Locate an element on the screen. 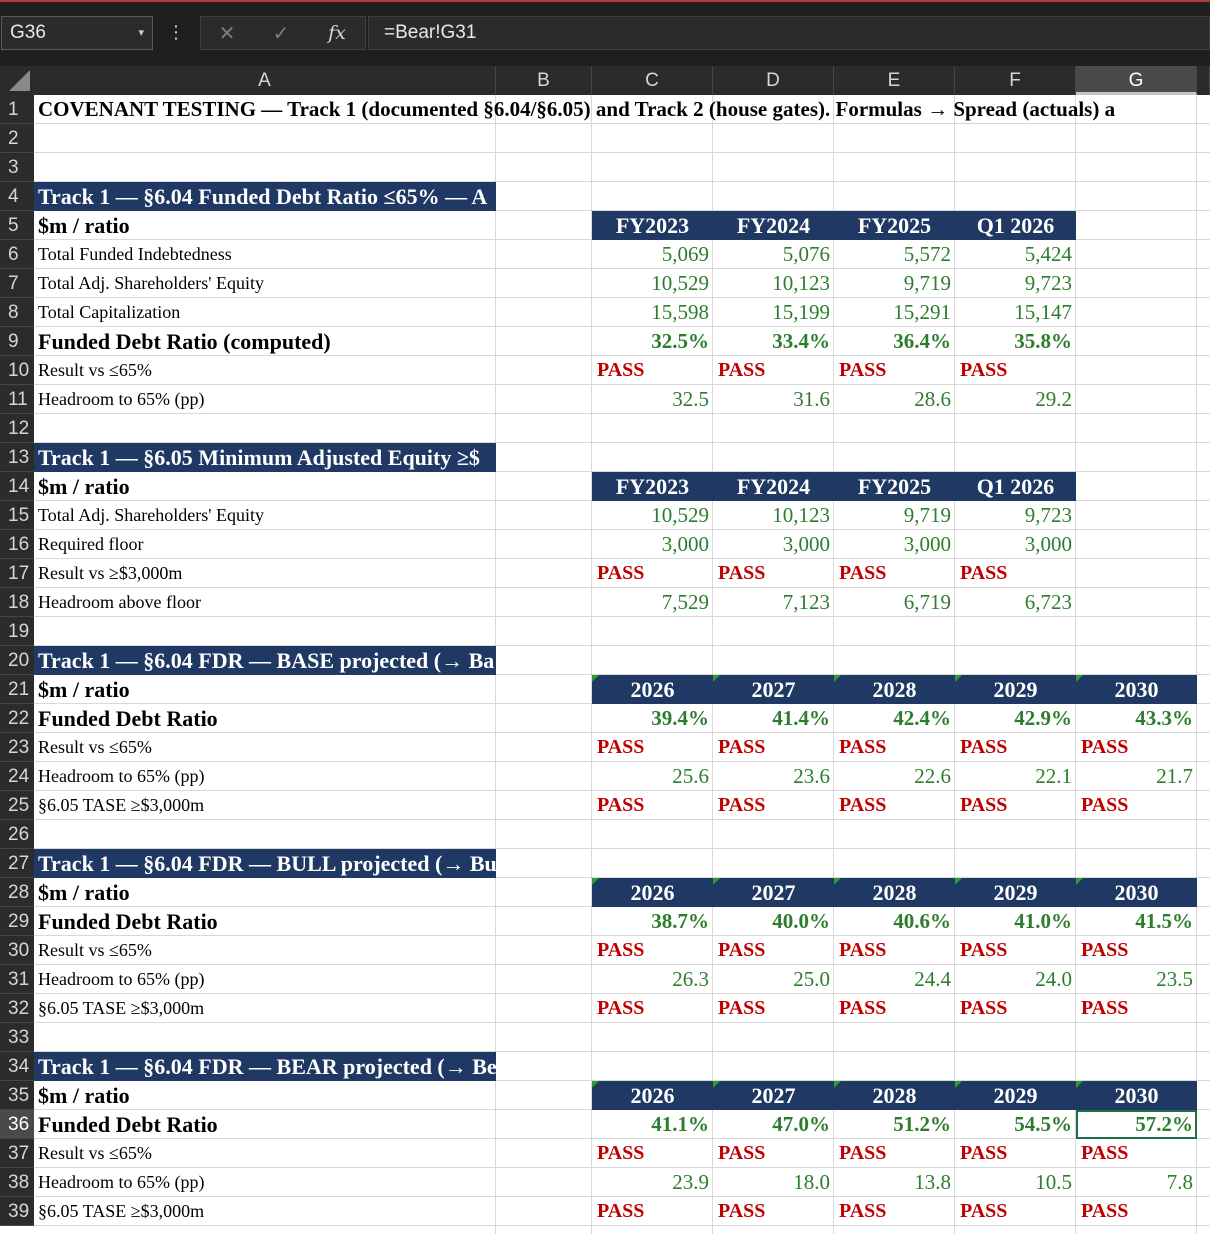 Image resolution: width=1210 pixels, height=1234 pixels. cell-d31: 25.0 is located at coordinates (773, 979).